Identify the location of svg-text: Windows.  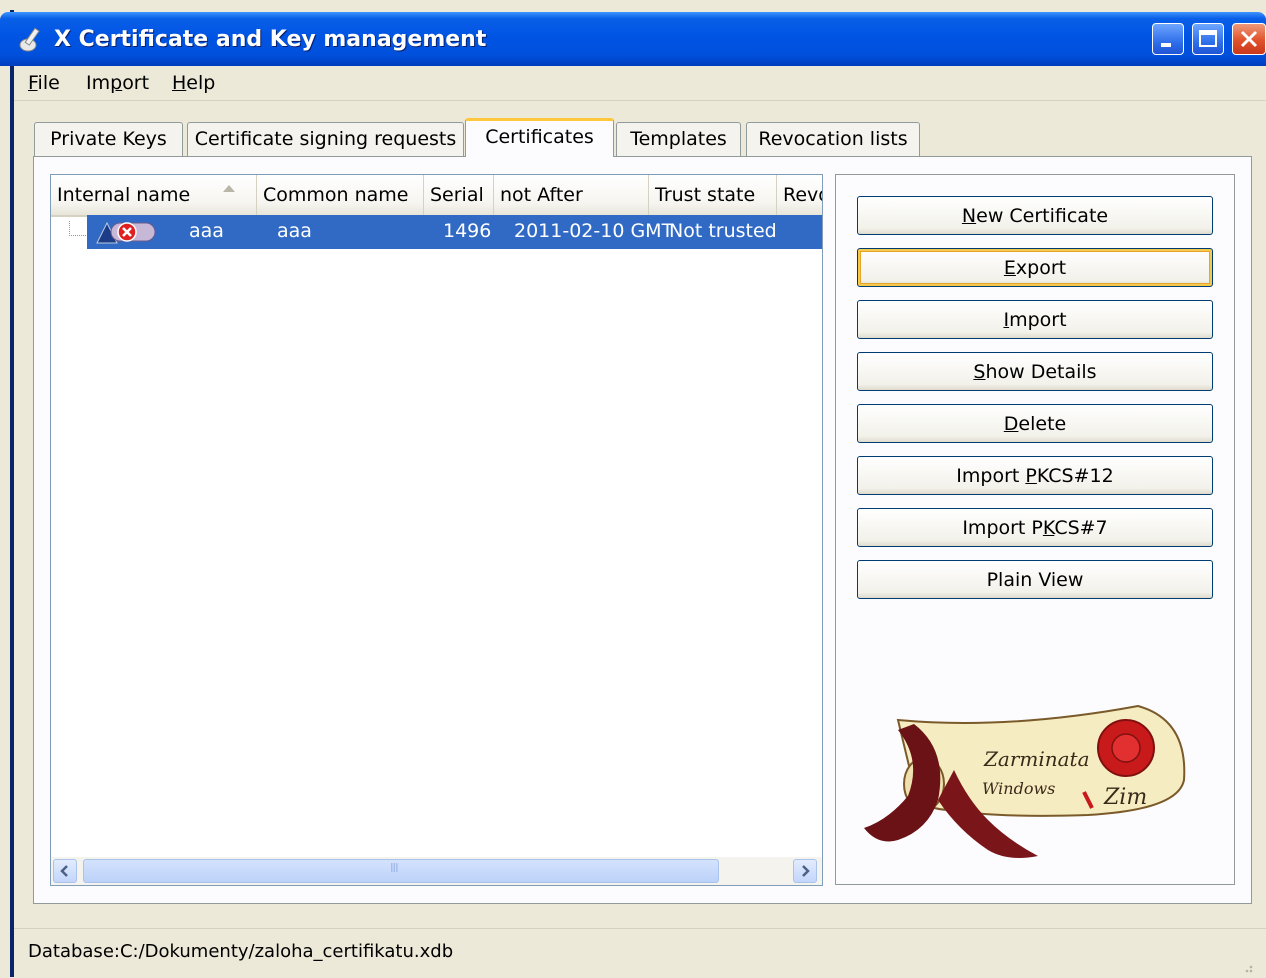
(1018, 788).